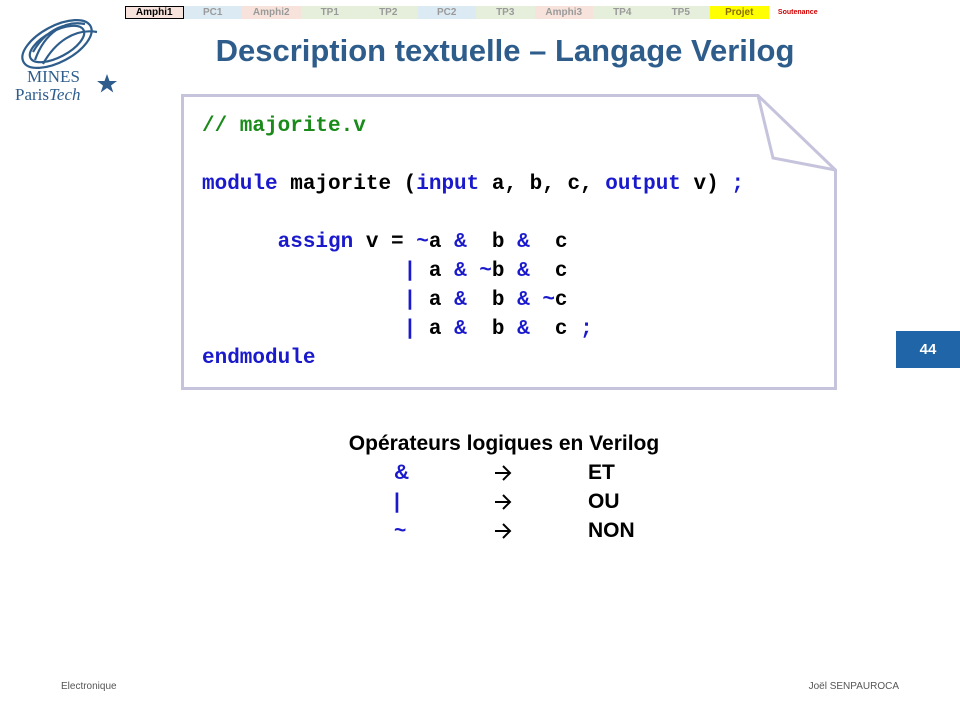 The image size is (960, 720). I want to click on code-v: v), so click(706, 184).